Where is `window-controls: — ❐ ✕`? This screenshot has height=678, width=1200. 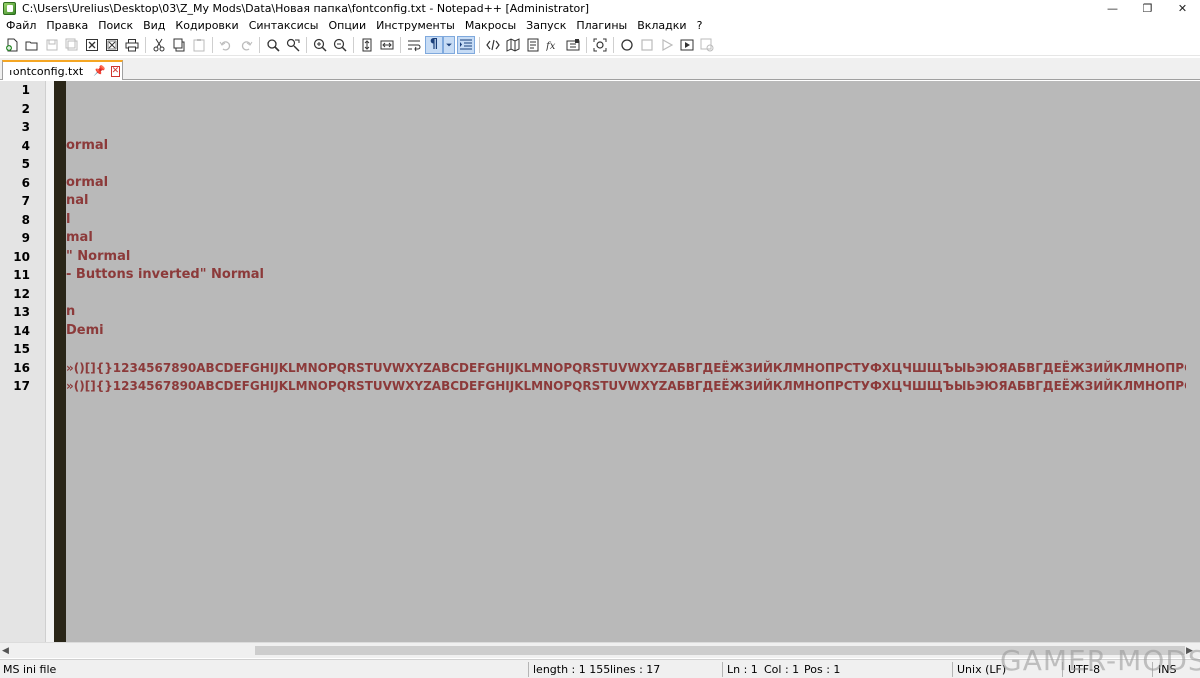
window-controls: — ❐ ✕ is located at coordinates (1147, 8).